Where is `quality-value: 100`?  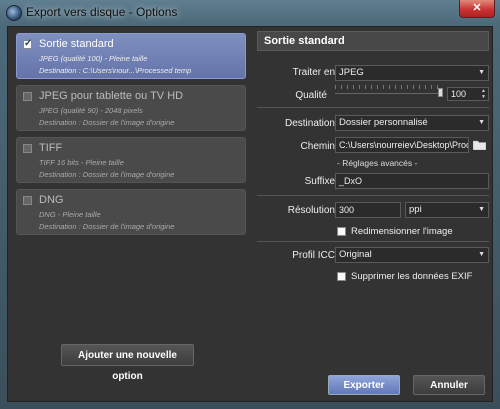 quality-value: 100 is located at coordinates (459, 94).